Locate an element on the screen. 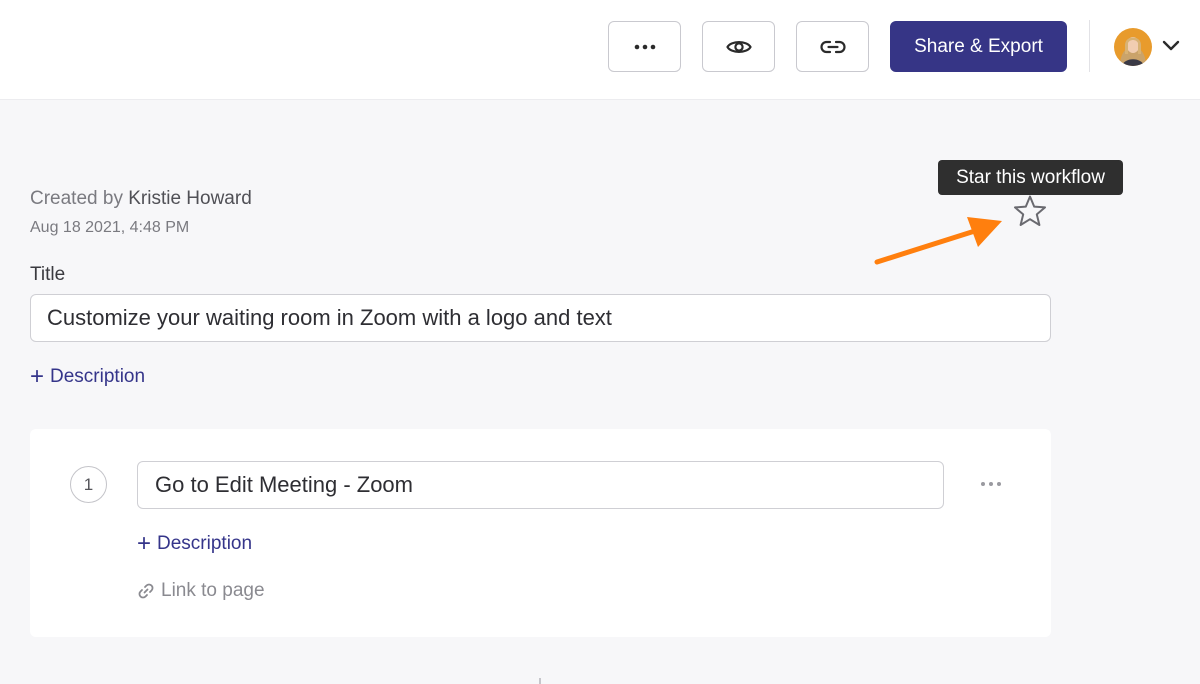 The image size is (1200, 684). annotation-arrow is located at coordinates (938, 241).